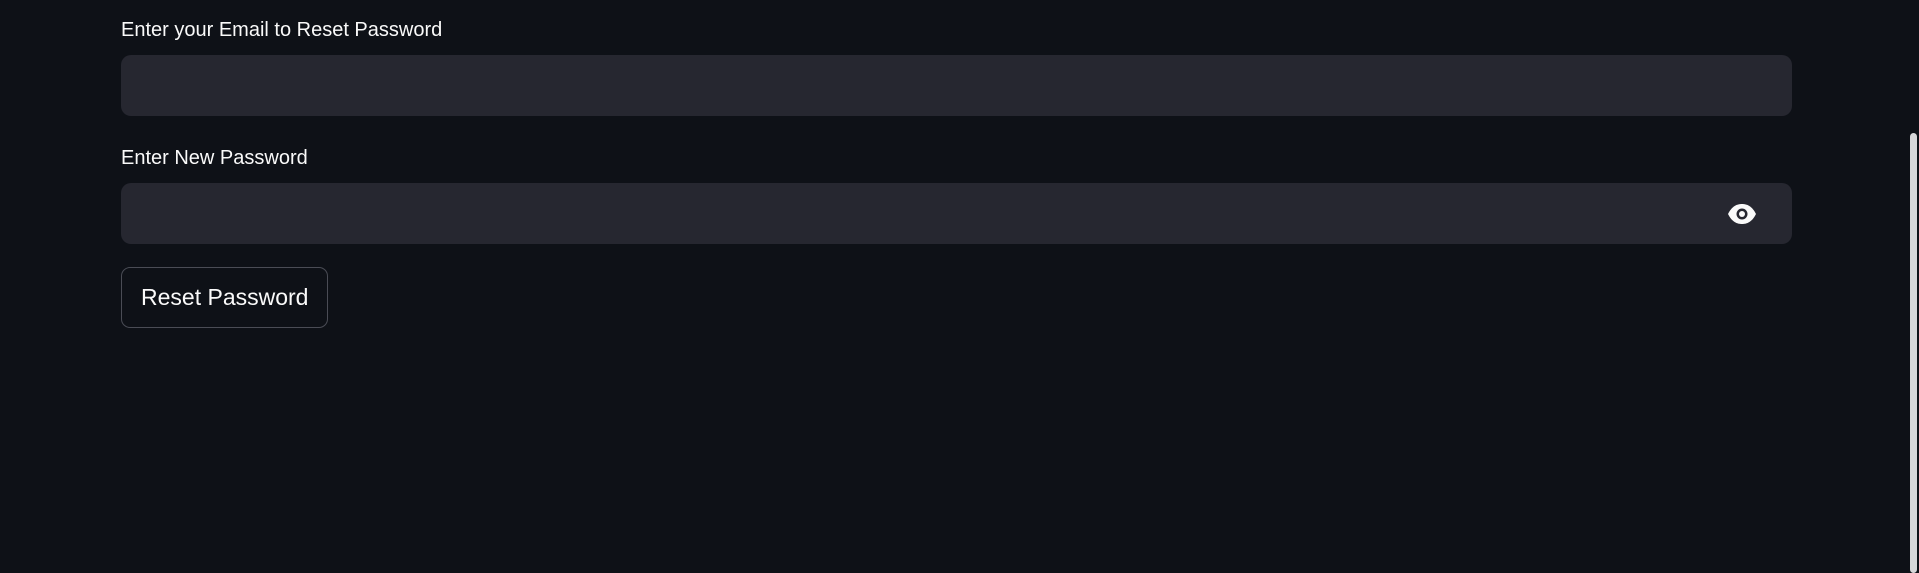 The image size is (1919, 573). What do you see at coordinates (1742, 213) in the screenshot?
I see `eye-icon` at bounding box center [1742, 213].